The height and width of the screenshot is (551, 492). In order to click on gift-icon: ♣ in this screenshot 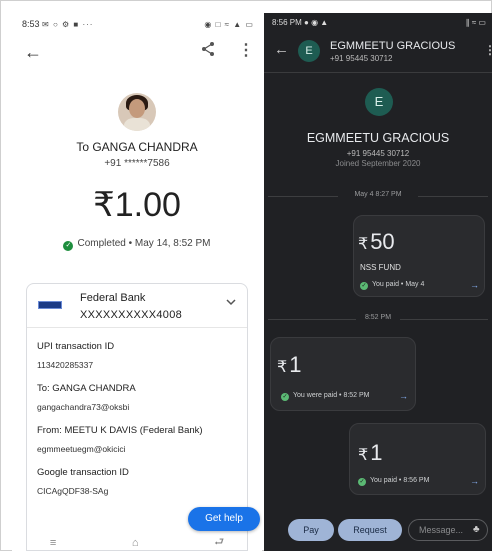, I will do `click(476, 530)`.